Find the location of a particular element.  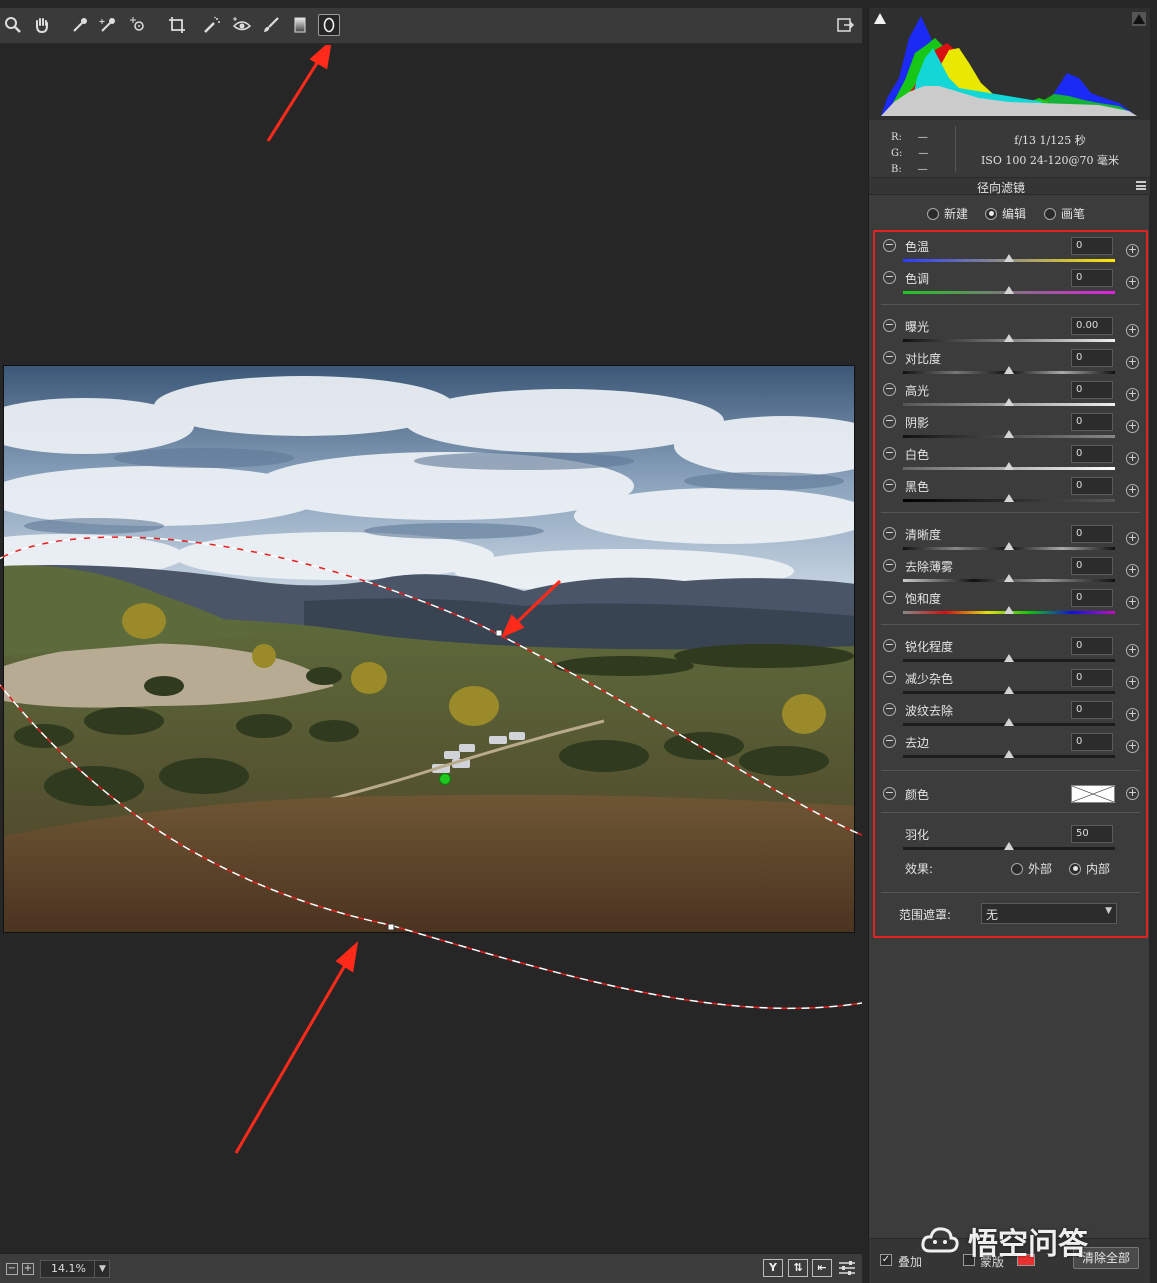

slider-row-sharpness: − 锐化程度 0 + is located at coordinates (1010, 650).